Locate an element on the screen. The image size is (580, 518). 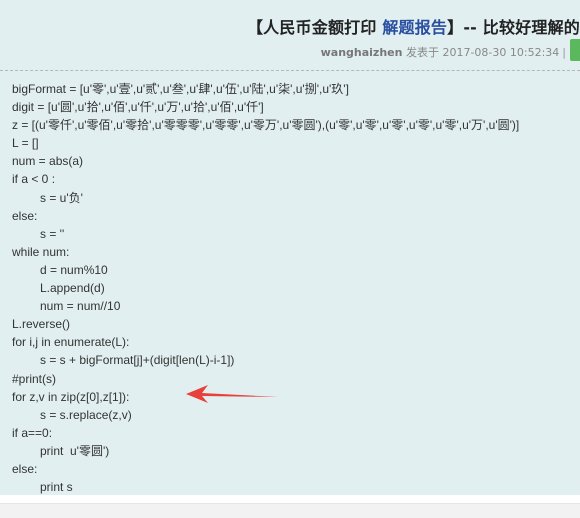
title-link: 解题报告 is located at coordinates (414, 27).